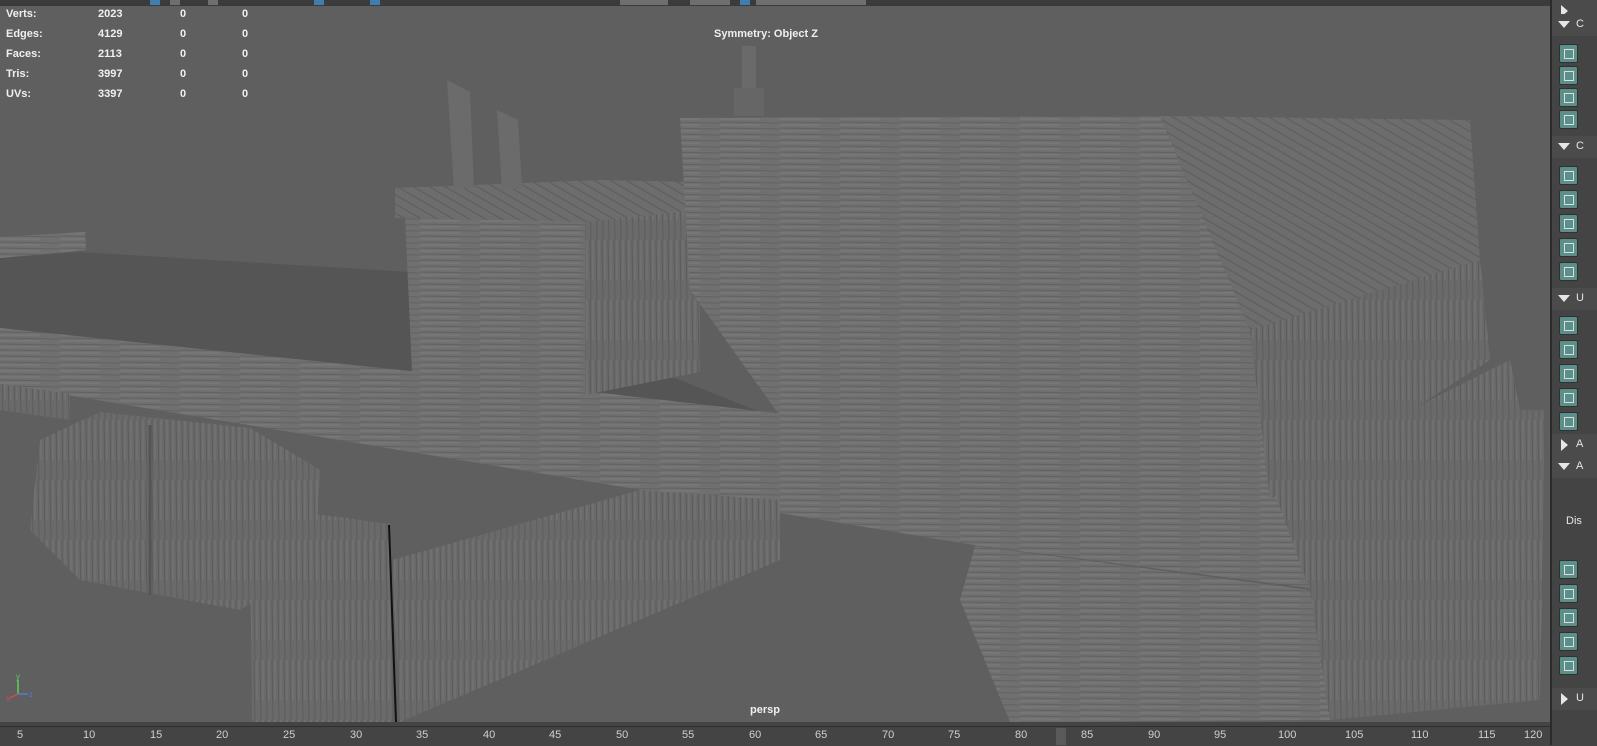 The width and height of the screenshot is (1597, 746). What do you see at coordinates (1087, 735) in the screenshot?
I see `timeline-tick: 85` at bounding box center [1087, 735].